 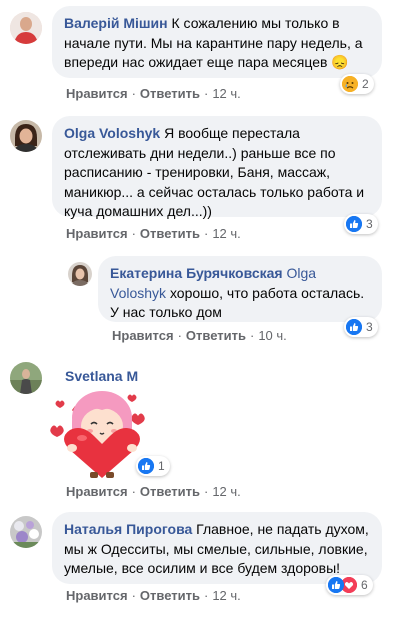 What do you see at coordinates (161, 466) in the screenshot?
I see `reaction-count: 1` at bounding box center [161, 466].